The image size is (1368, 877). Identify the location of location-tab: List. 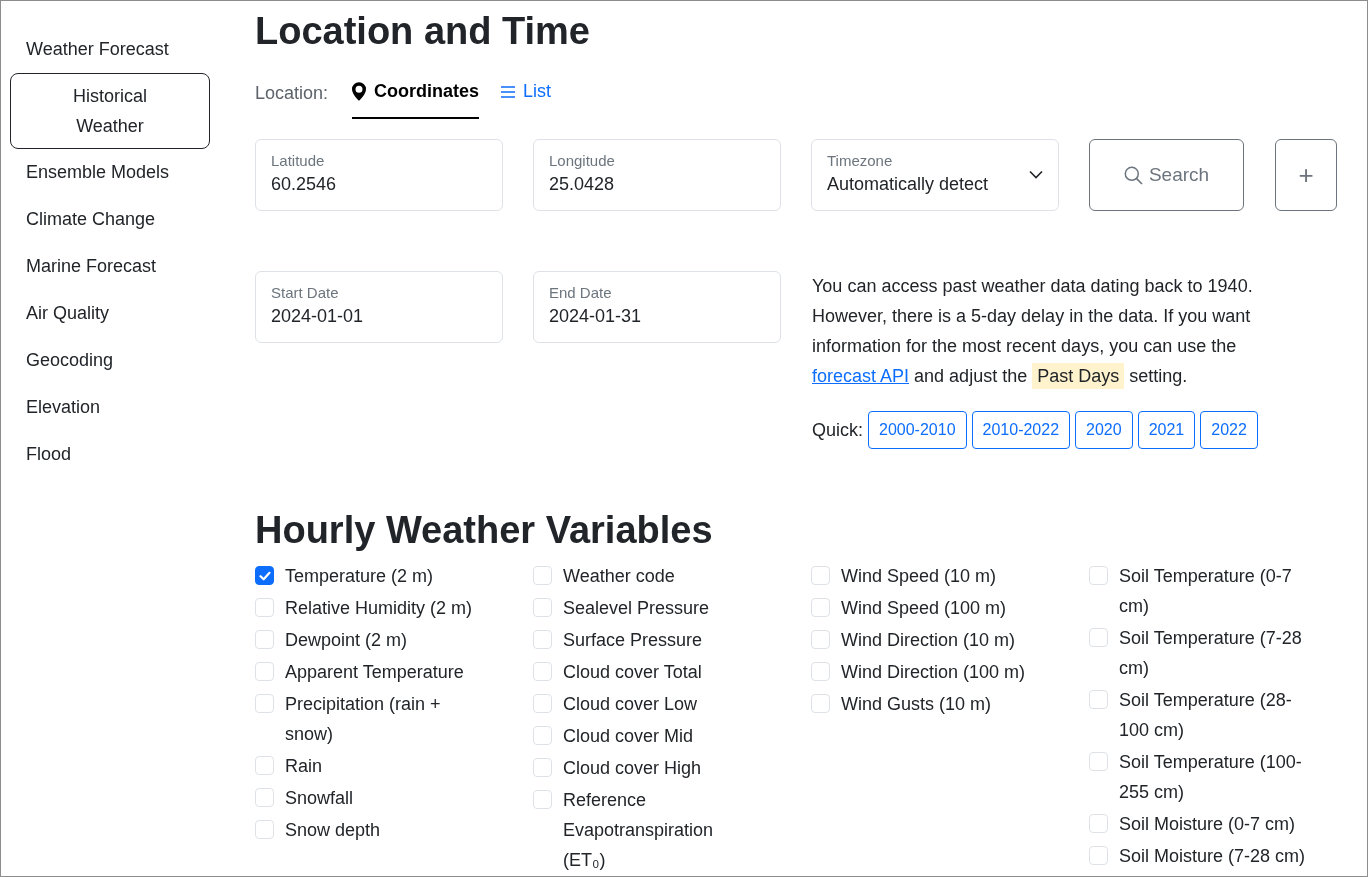
(526, 93).